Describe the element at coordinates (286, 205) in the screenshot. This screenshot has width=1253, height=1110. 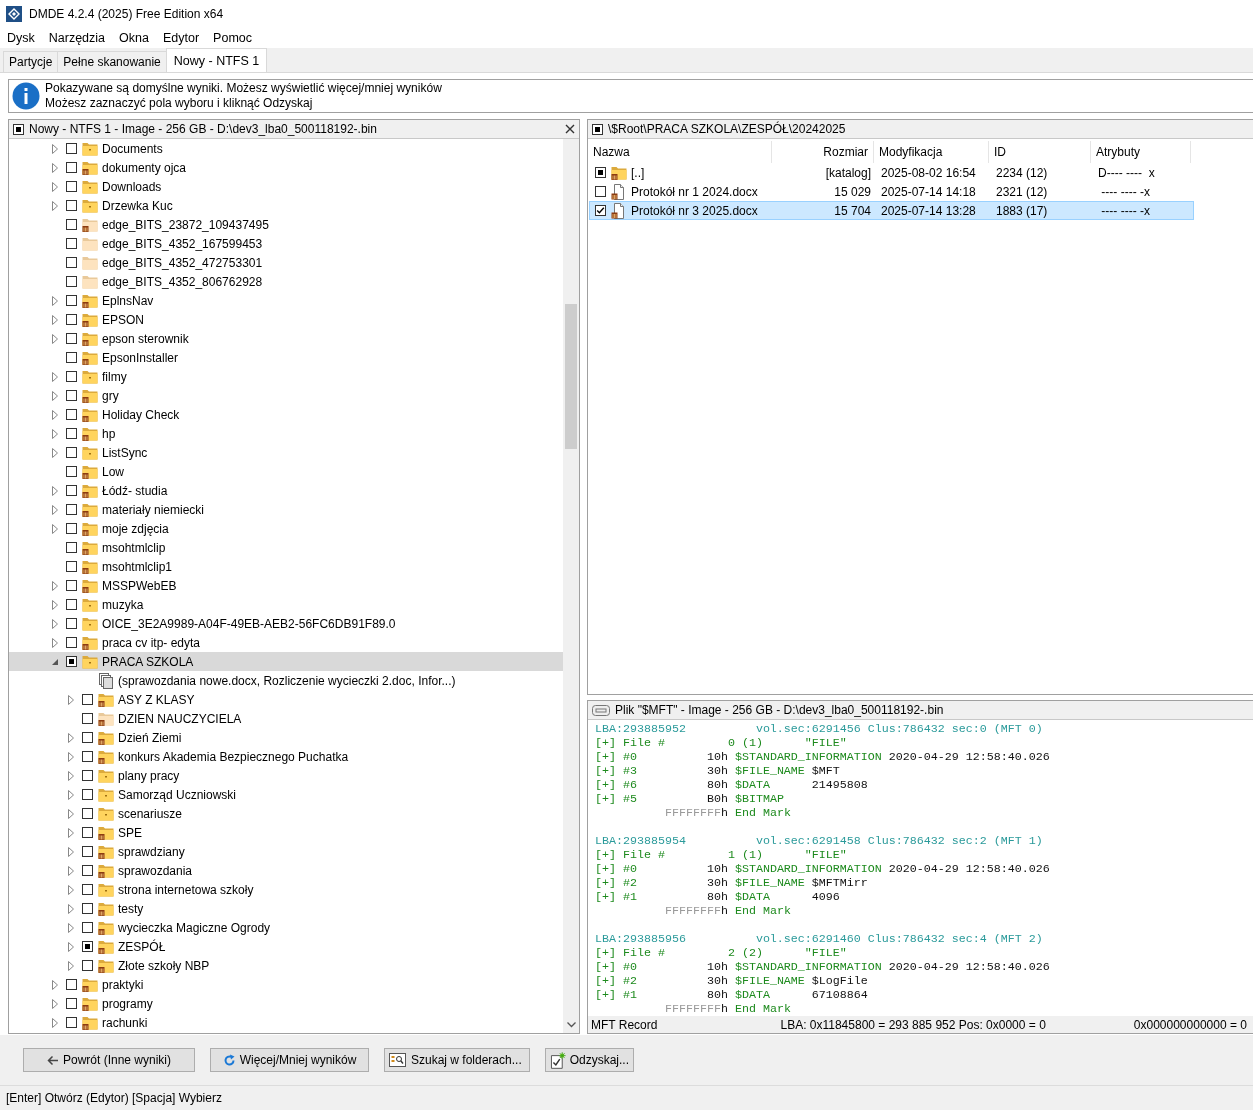
I see `tree-item: Drzewka Kuc` at that location.